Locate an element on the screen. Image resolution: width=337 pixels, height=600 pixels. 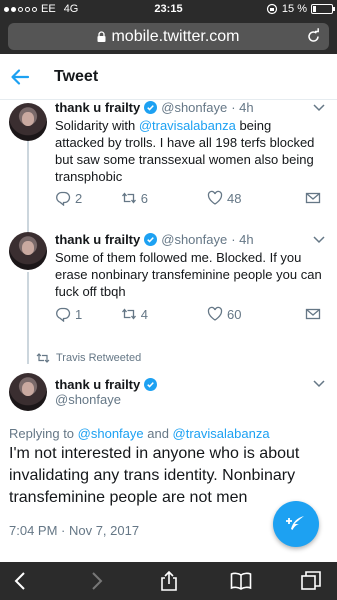
browser-toolbar is located at coordinates (168, 581).